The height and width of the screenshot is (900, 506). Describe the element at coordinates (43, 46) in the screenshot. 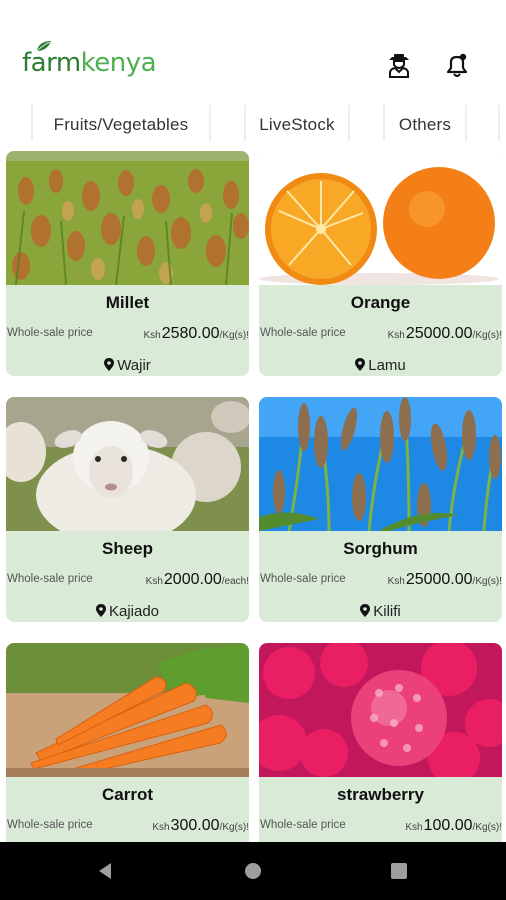

I see `leaf-icon` at that location.